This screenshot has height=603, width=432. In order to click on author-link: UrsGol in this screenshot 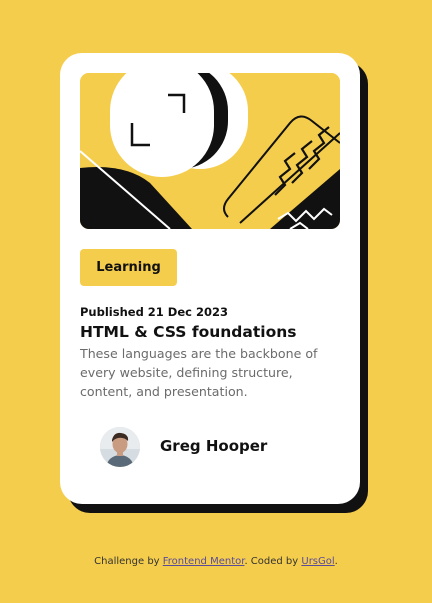, I will do `click(317, 561)`.